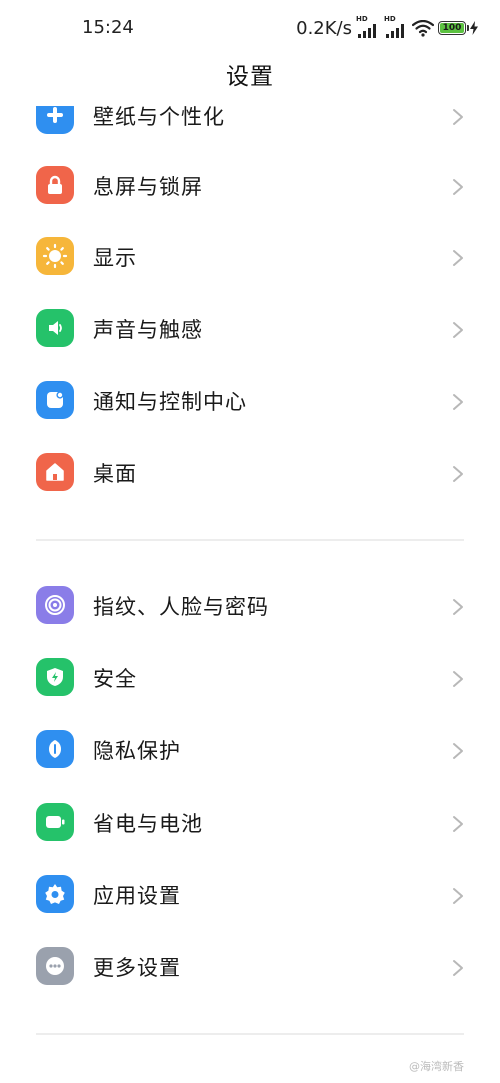 This screenshot has height=1083, width=500. Describe the element at coordinates (137, 968) in the screenshot. I see `settings-item-label: 更多设置` at that location.